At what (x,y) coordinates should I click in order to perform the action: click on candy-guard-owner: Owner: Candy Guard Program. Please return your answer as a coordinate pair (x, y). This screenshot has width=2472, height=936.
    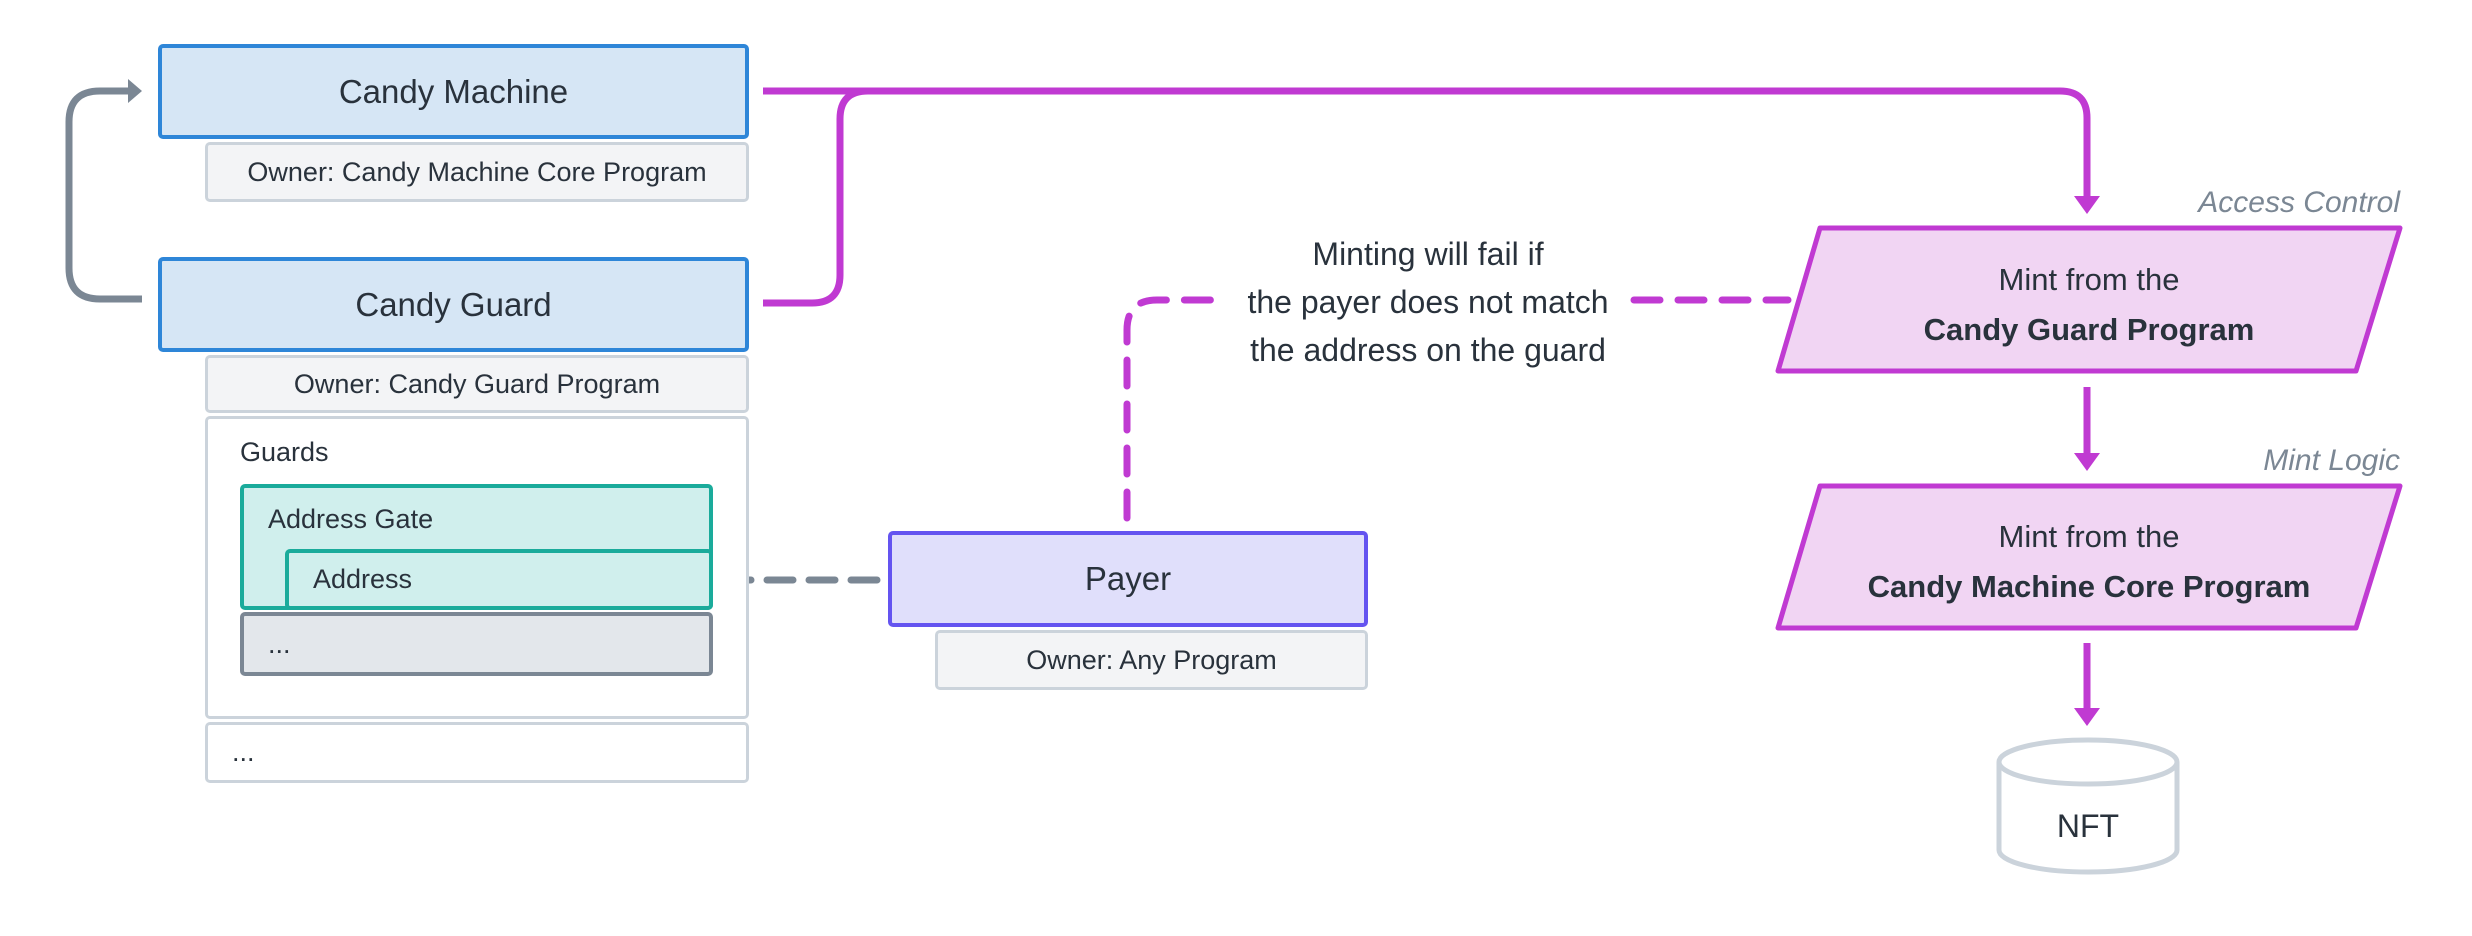
    Looking at the image, I should click on (477, 384).